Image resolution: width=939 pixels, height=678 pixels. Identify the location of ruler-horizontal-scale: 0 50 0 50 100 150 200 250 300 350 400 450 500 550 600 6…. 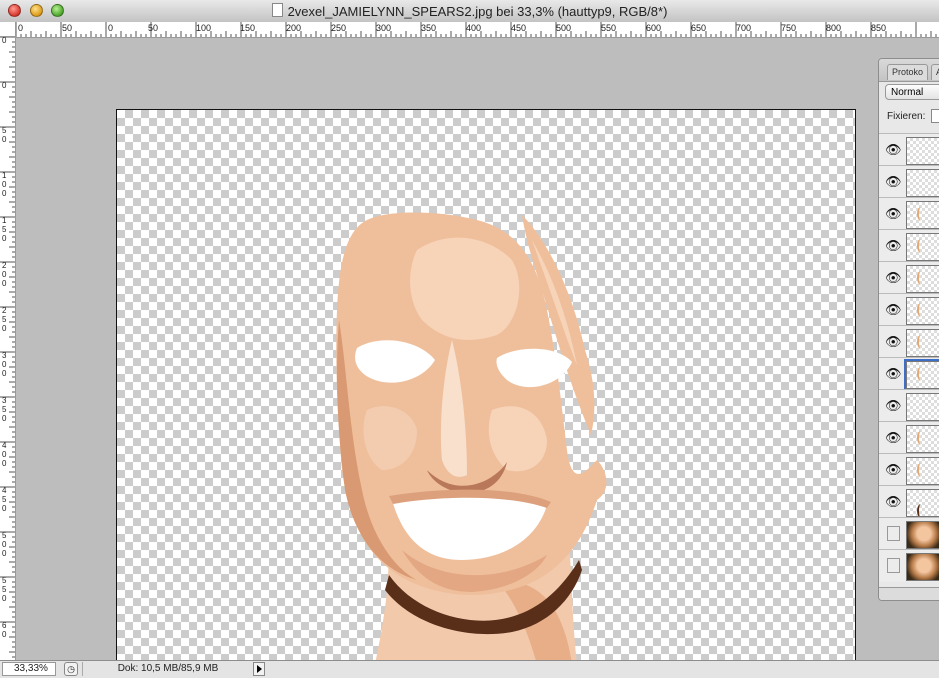
(476, 29).